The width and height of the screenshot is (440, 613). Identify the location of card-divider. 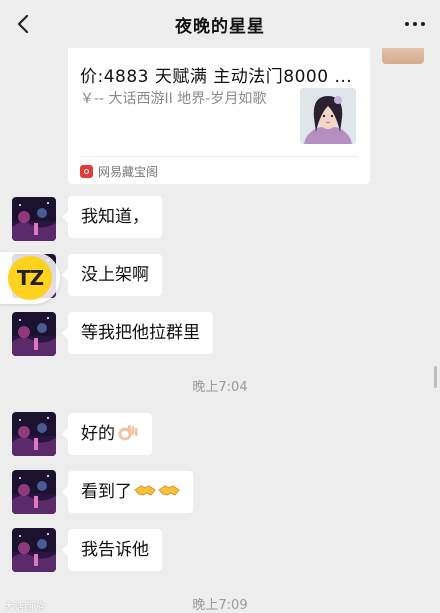
(219, 156).